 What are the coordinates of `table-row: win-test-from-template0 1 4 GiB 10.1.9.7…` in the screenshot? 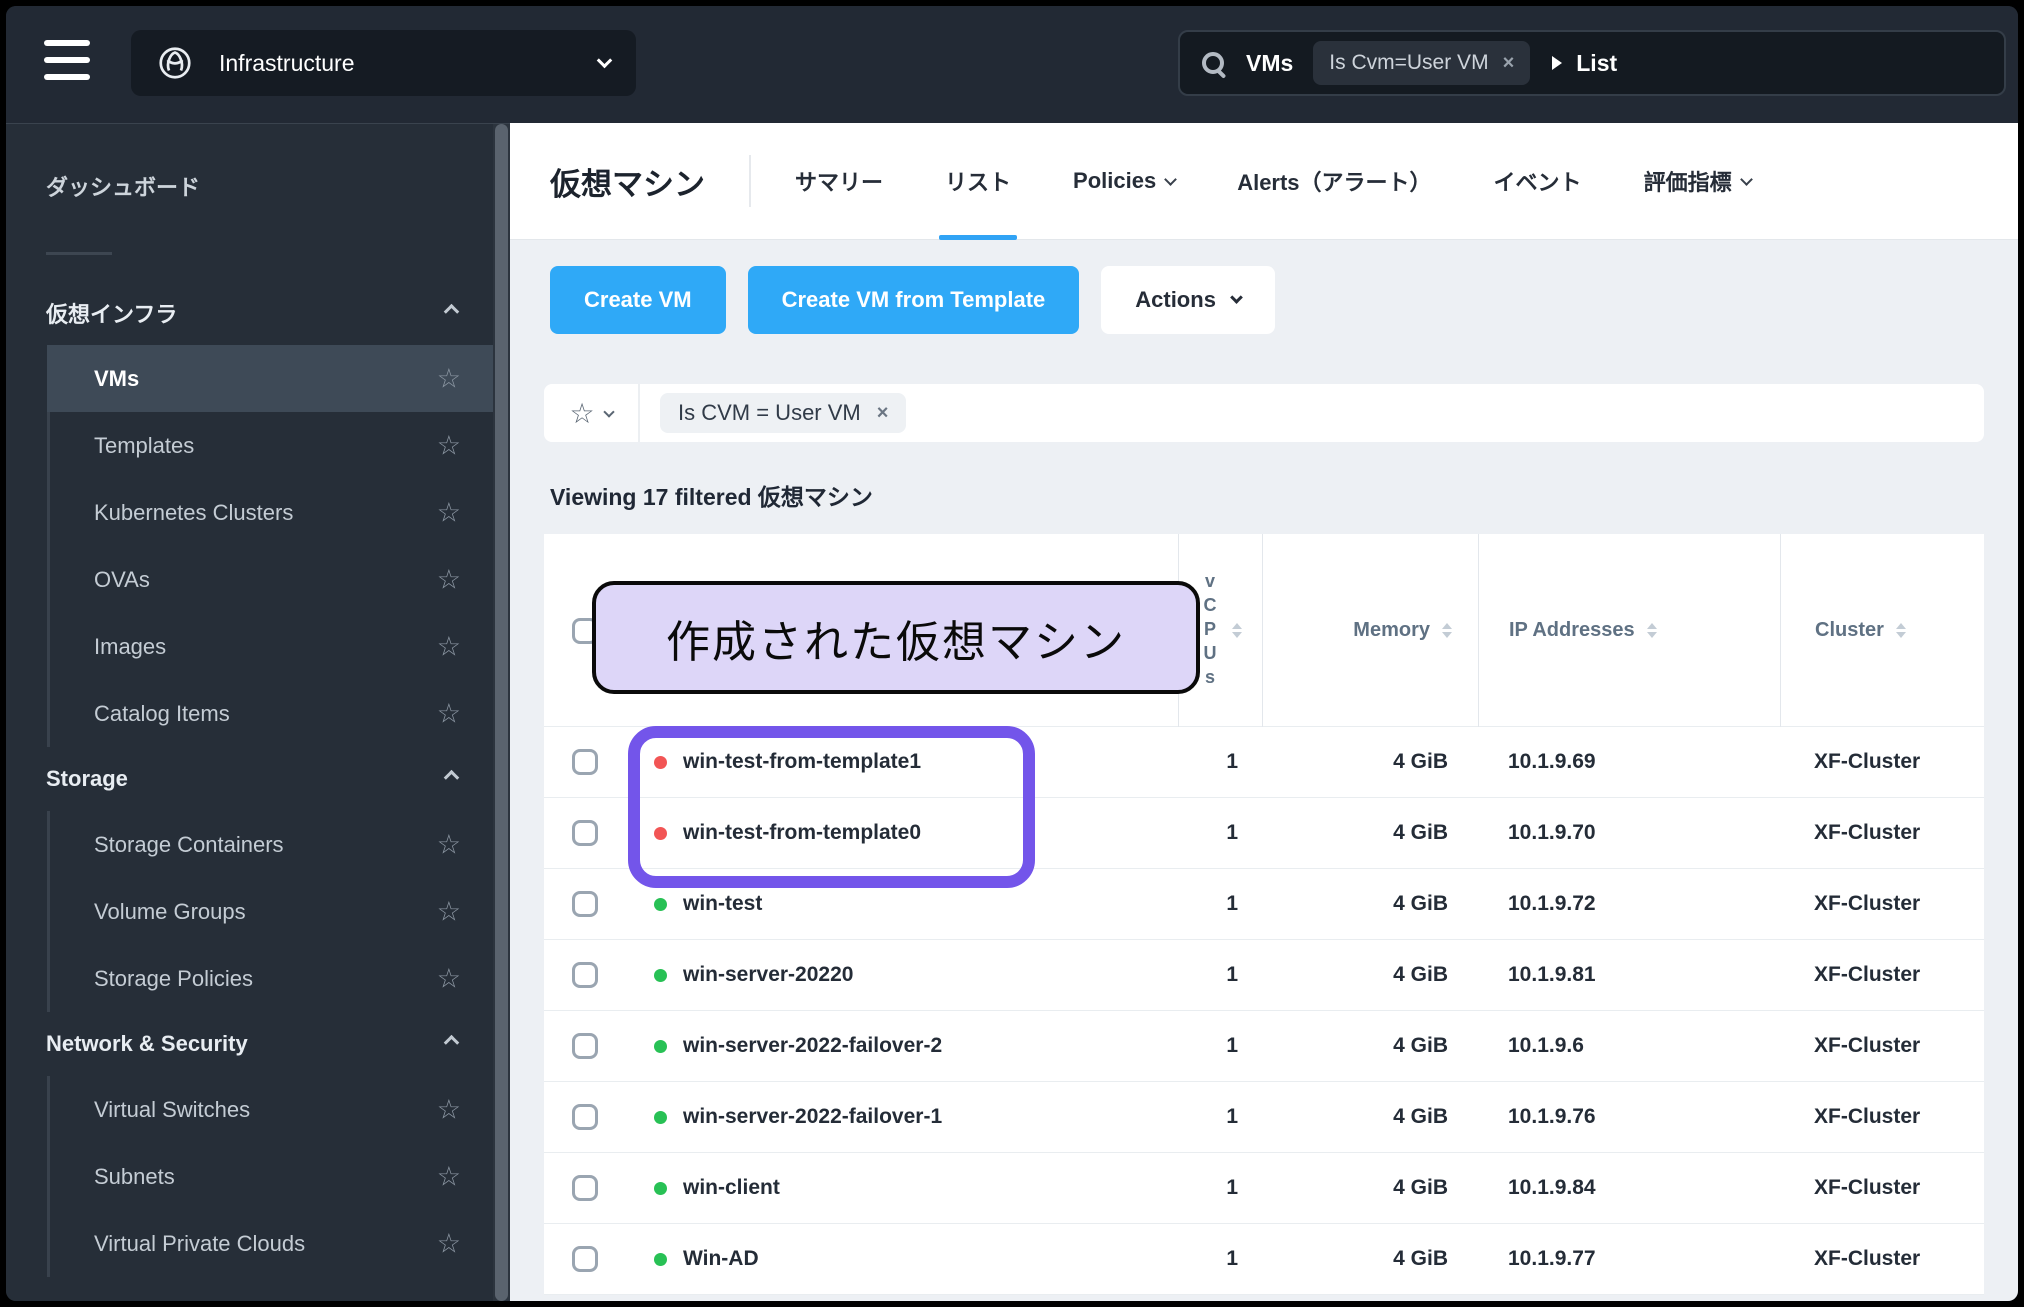 It's located at (1264, 833).